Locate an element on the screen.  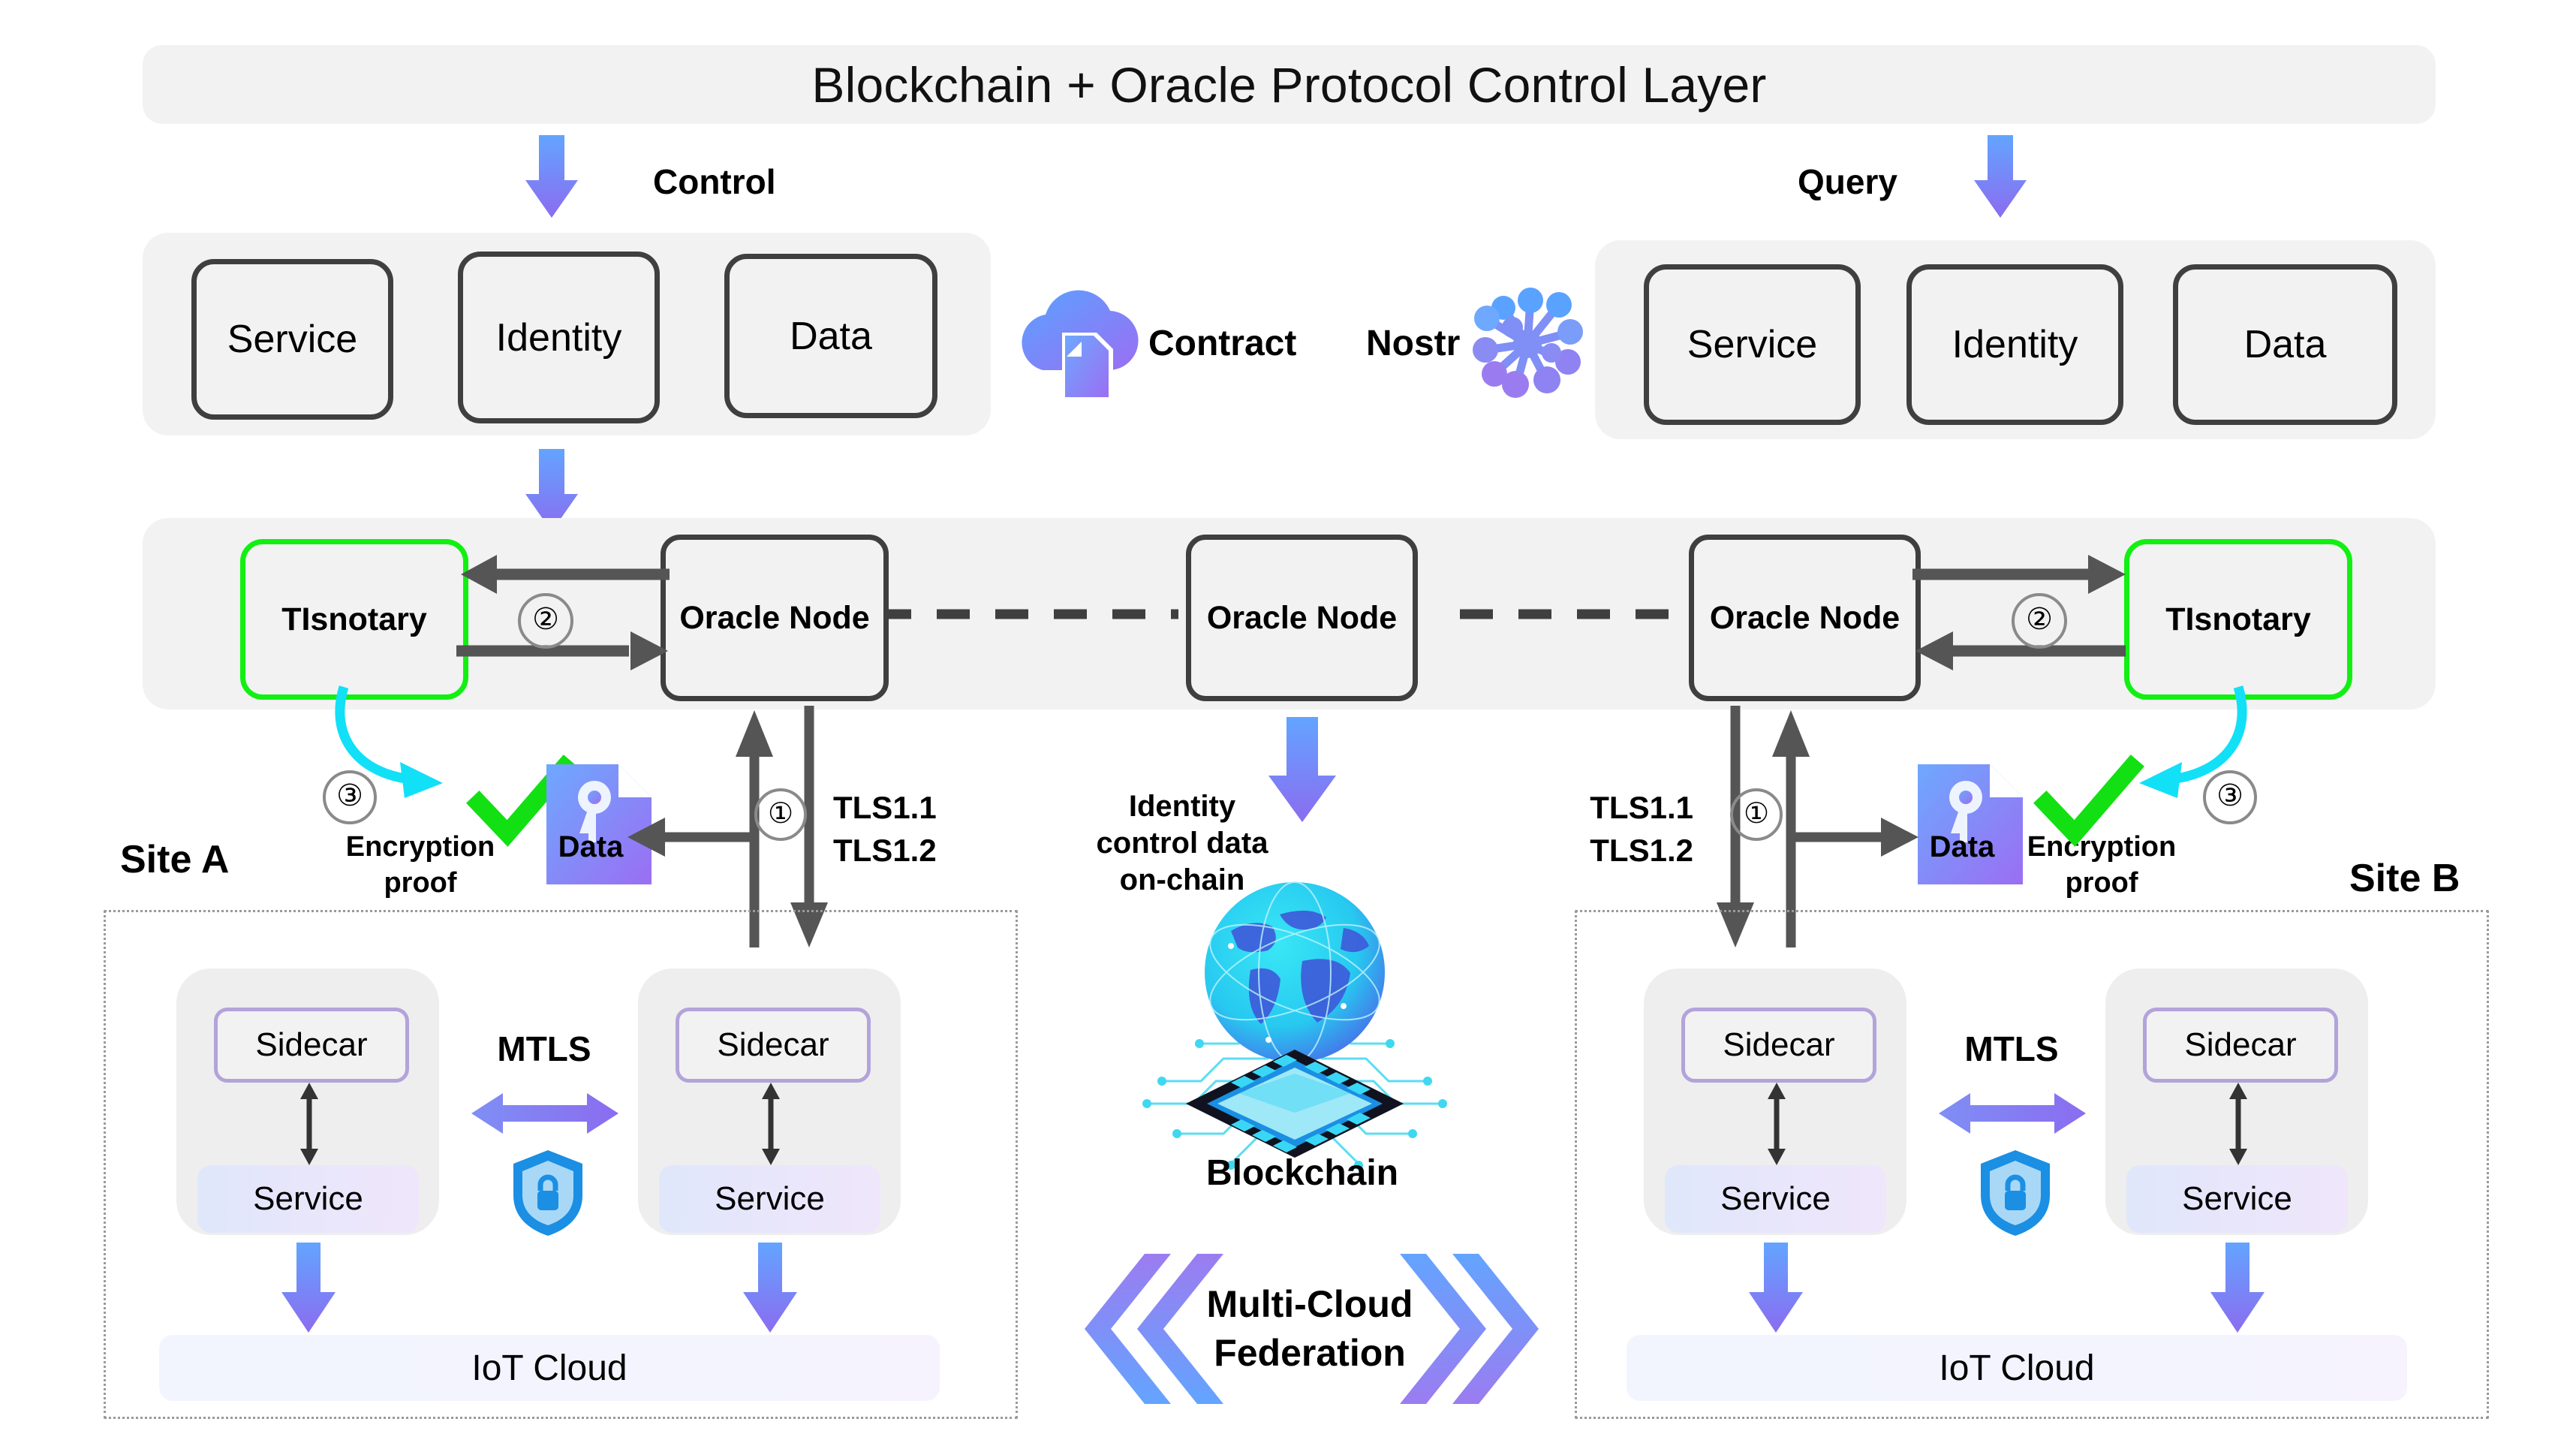
site-b-pod-2-biarrow is located at coordinates (2238, 1124).